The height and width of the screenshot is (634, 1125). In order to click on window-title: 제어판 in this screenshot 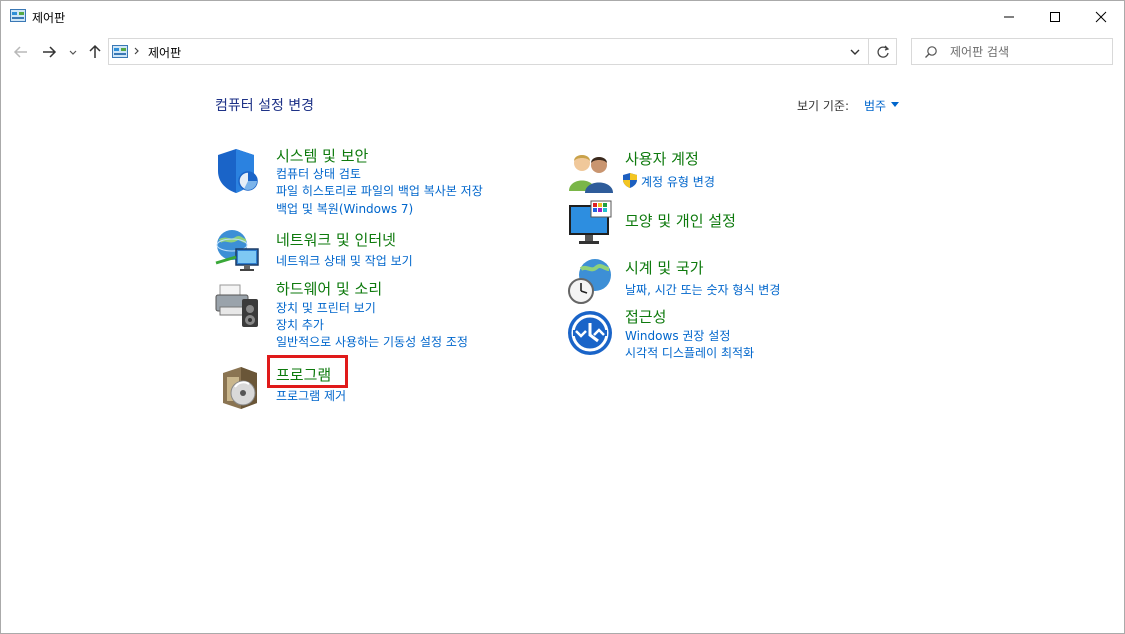, I will do `click(49, 18)`.